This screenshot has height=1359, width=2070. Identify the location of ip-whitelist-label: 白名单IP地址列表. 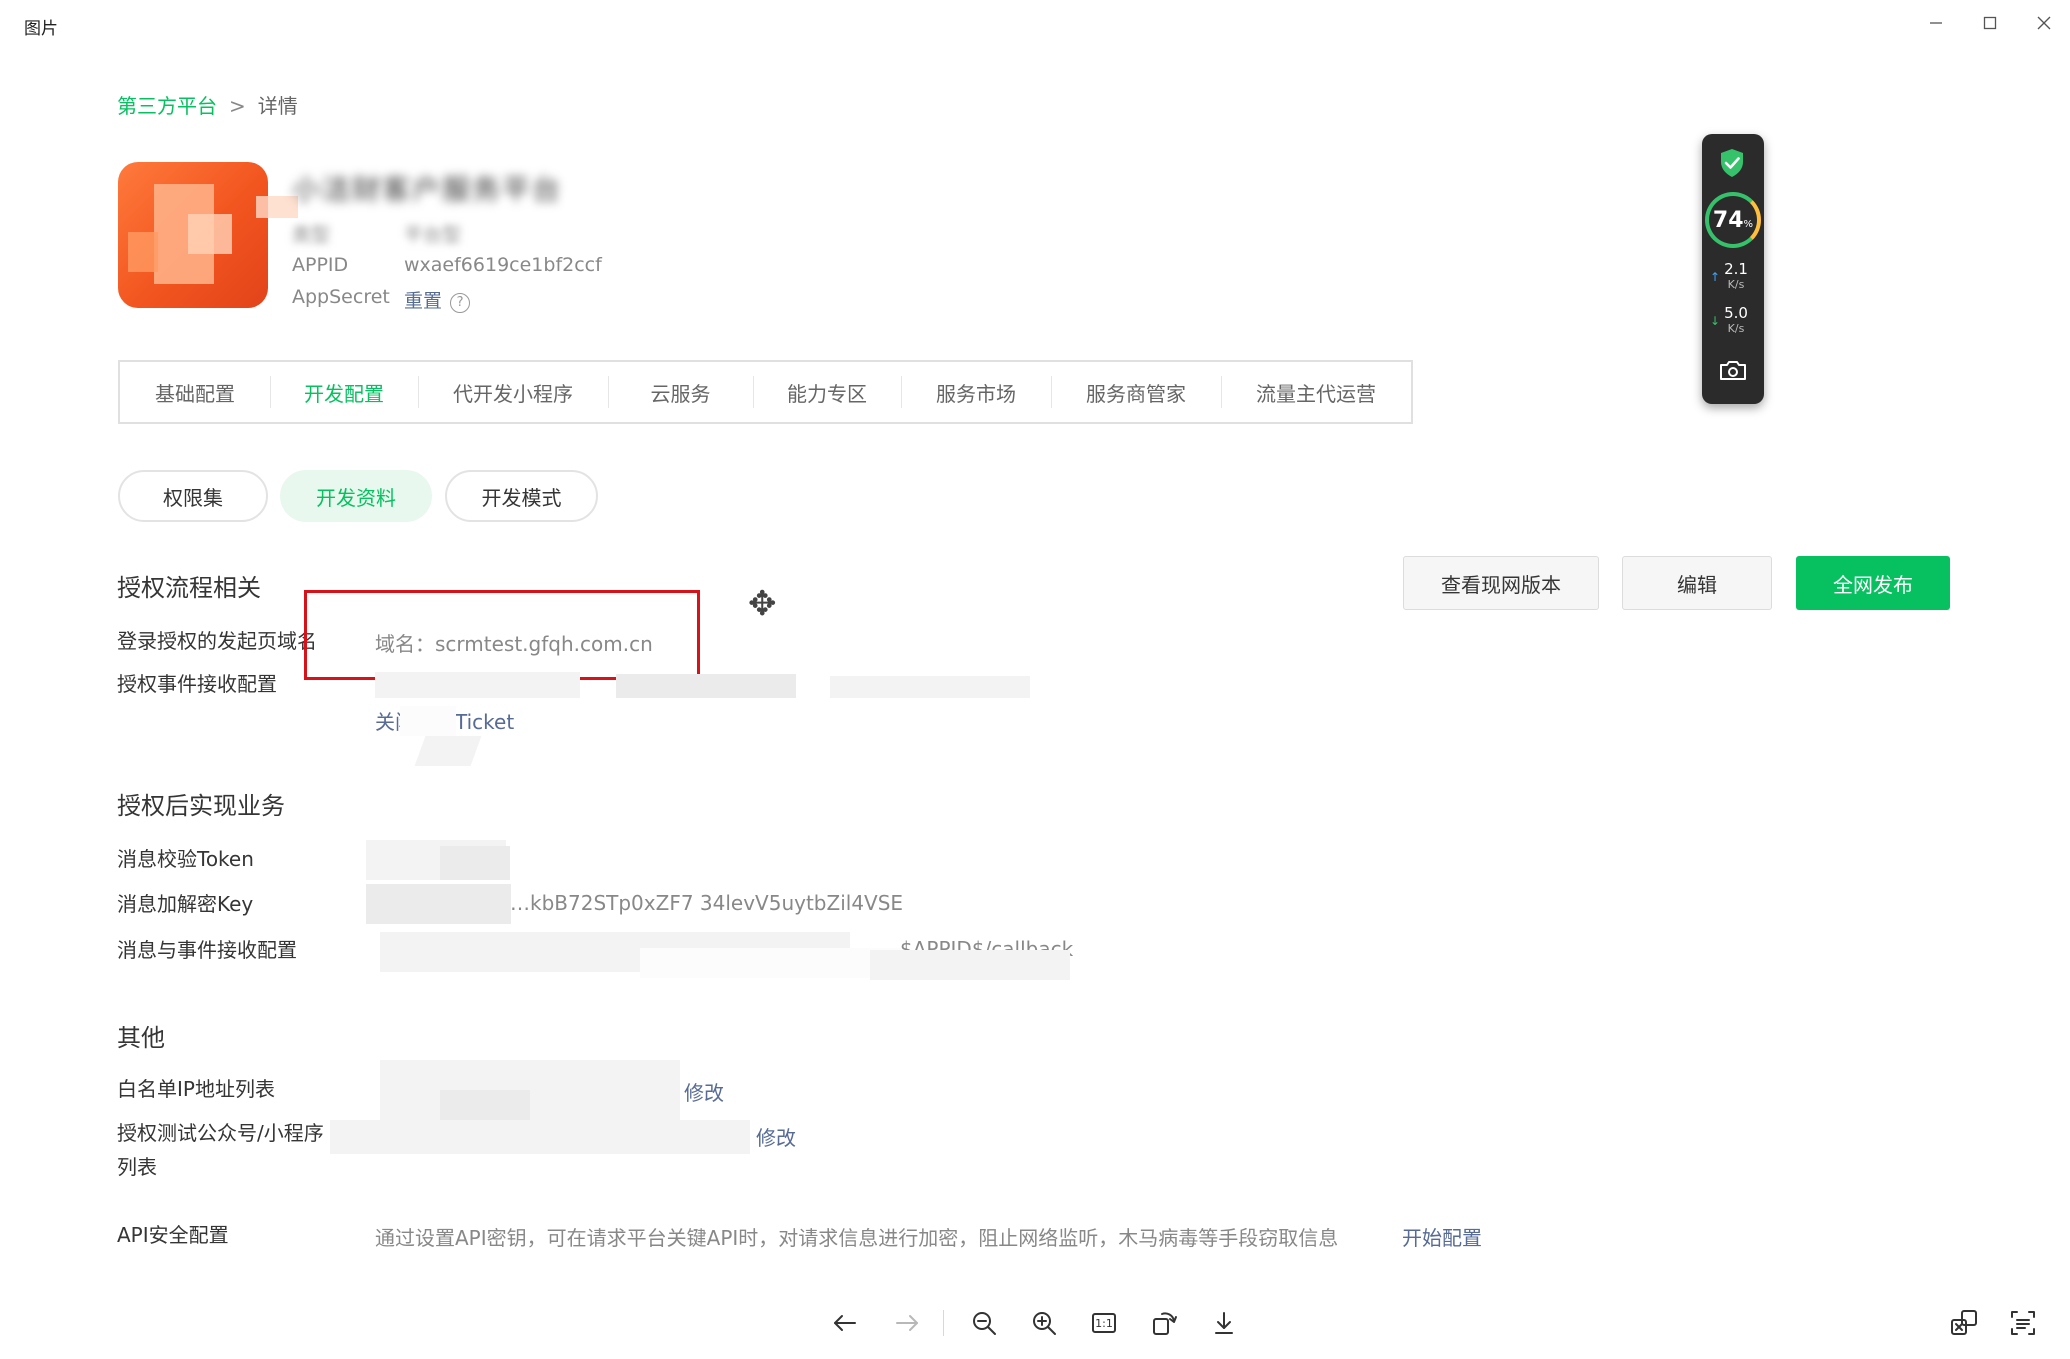
(196, 1089).